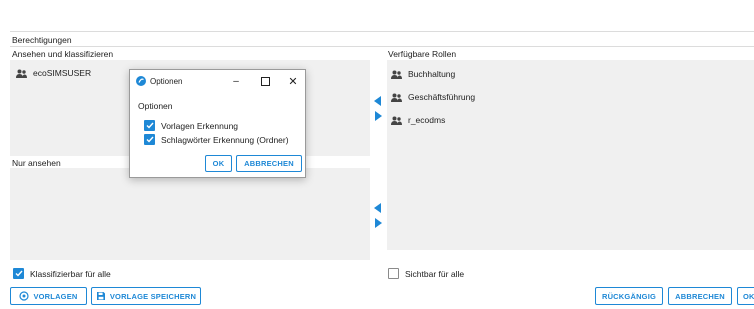 This screenshot has width=754, height=309. I want to click on move-right-bottom-icon, so click(378, 223).